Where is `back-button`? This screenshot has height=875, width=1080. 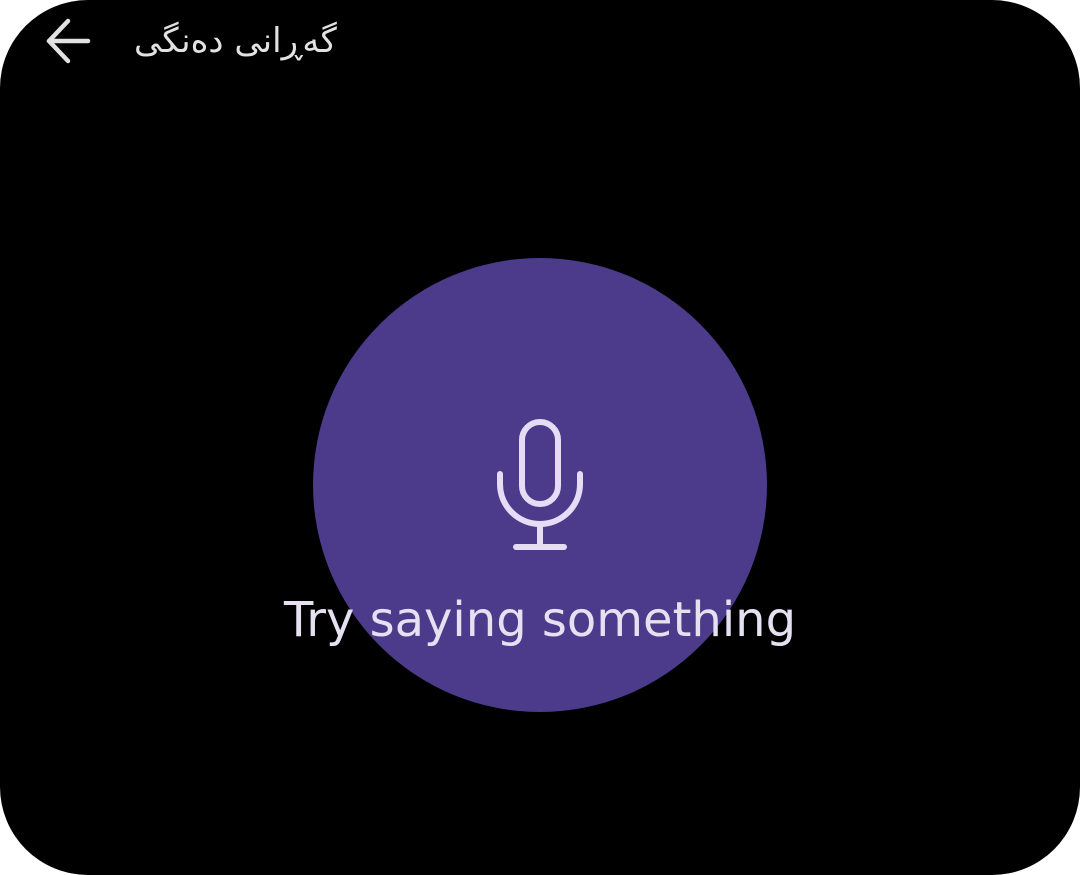
back-button is located at coordinates (68, 41).